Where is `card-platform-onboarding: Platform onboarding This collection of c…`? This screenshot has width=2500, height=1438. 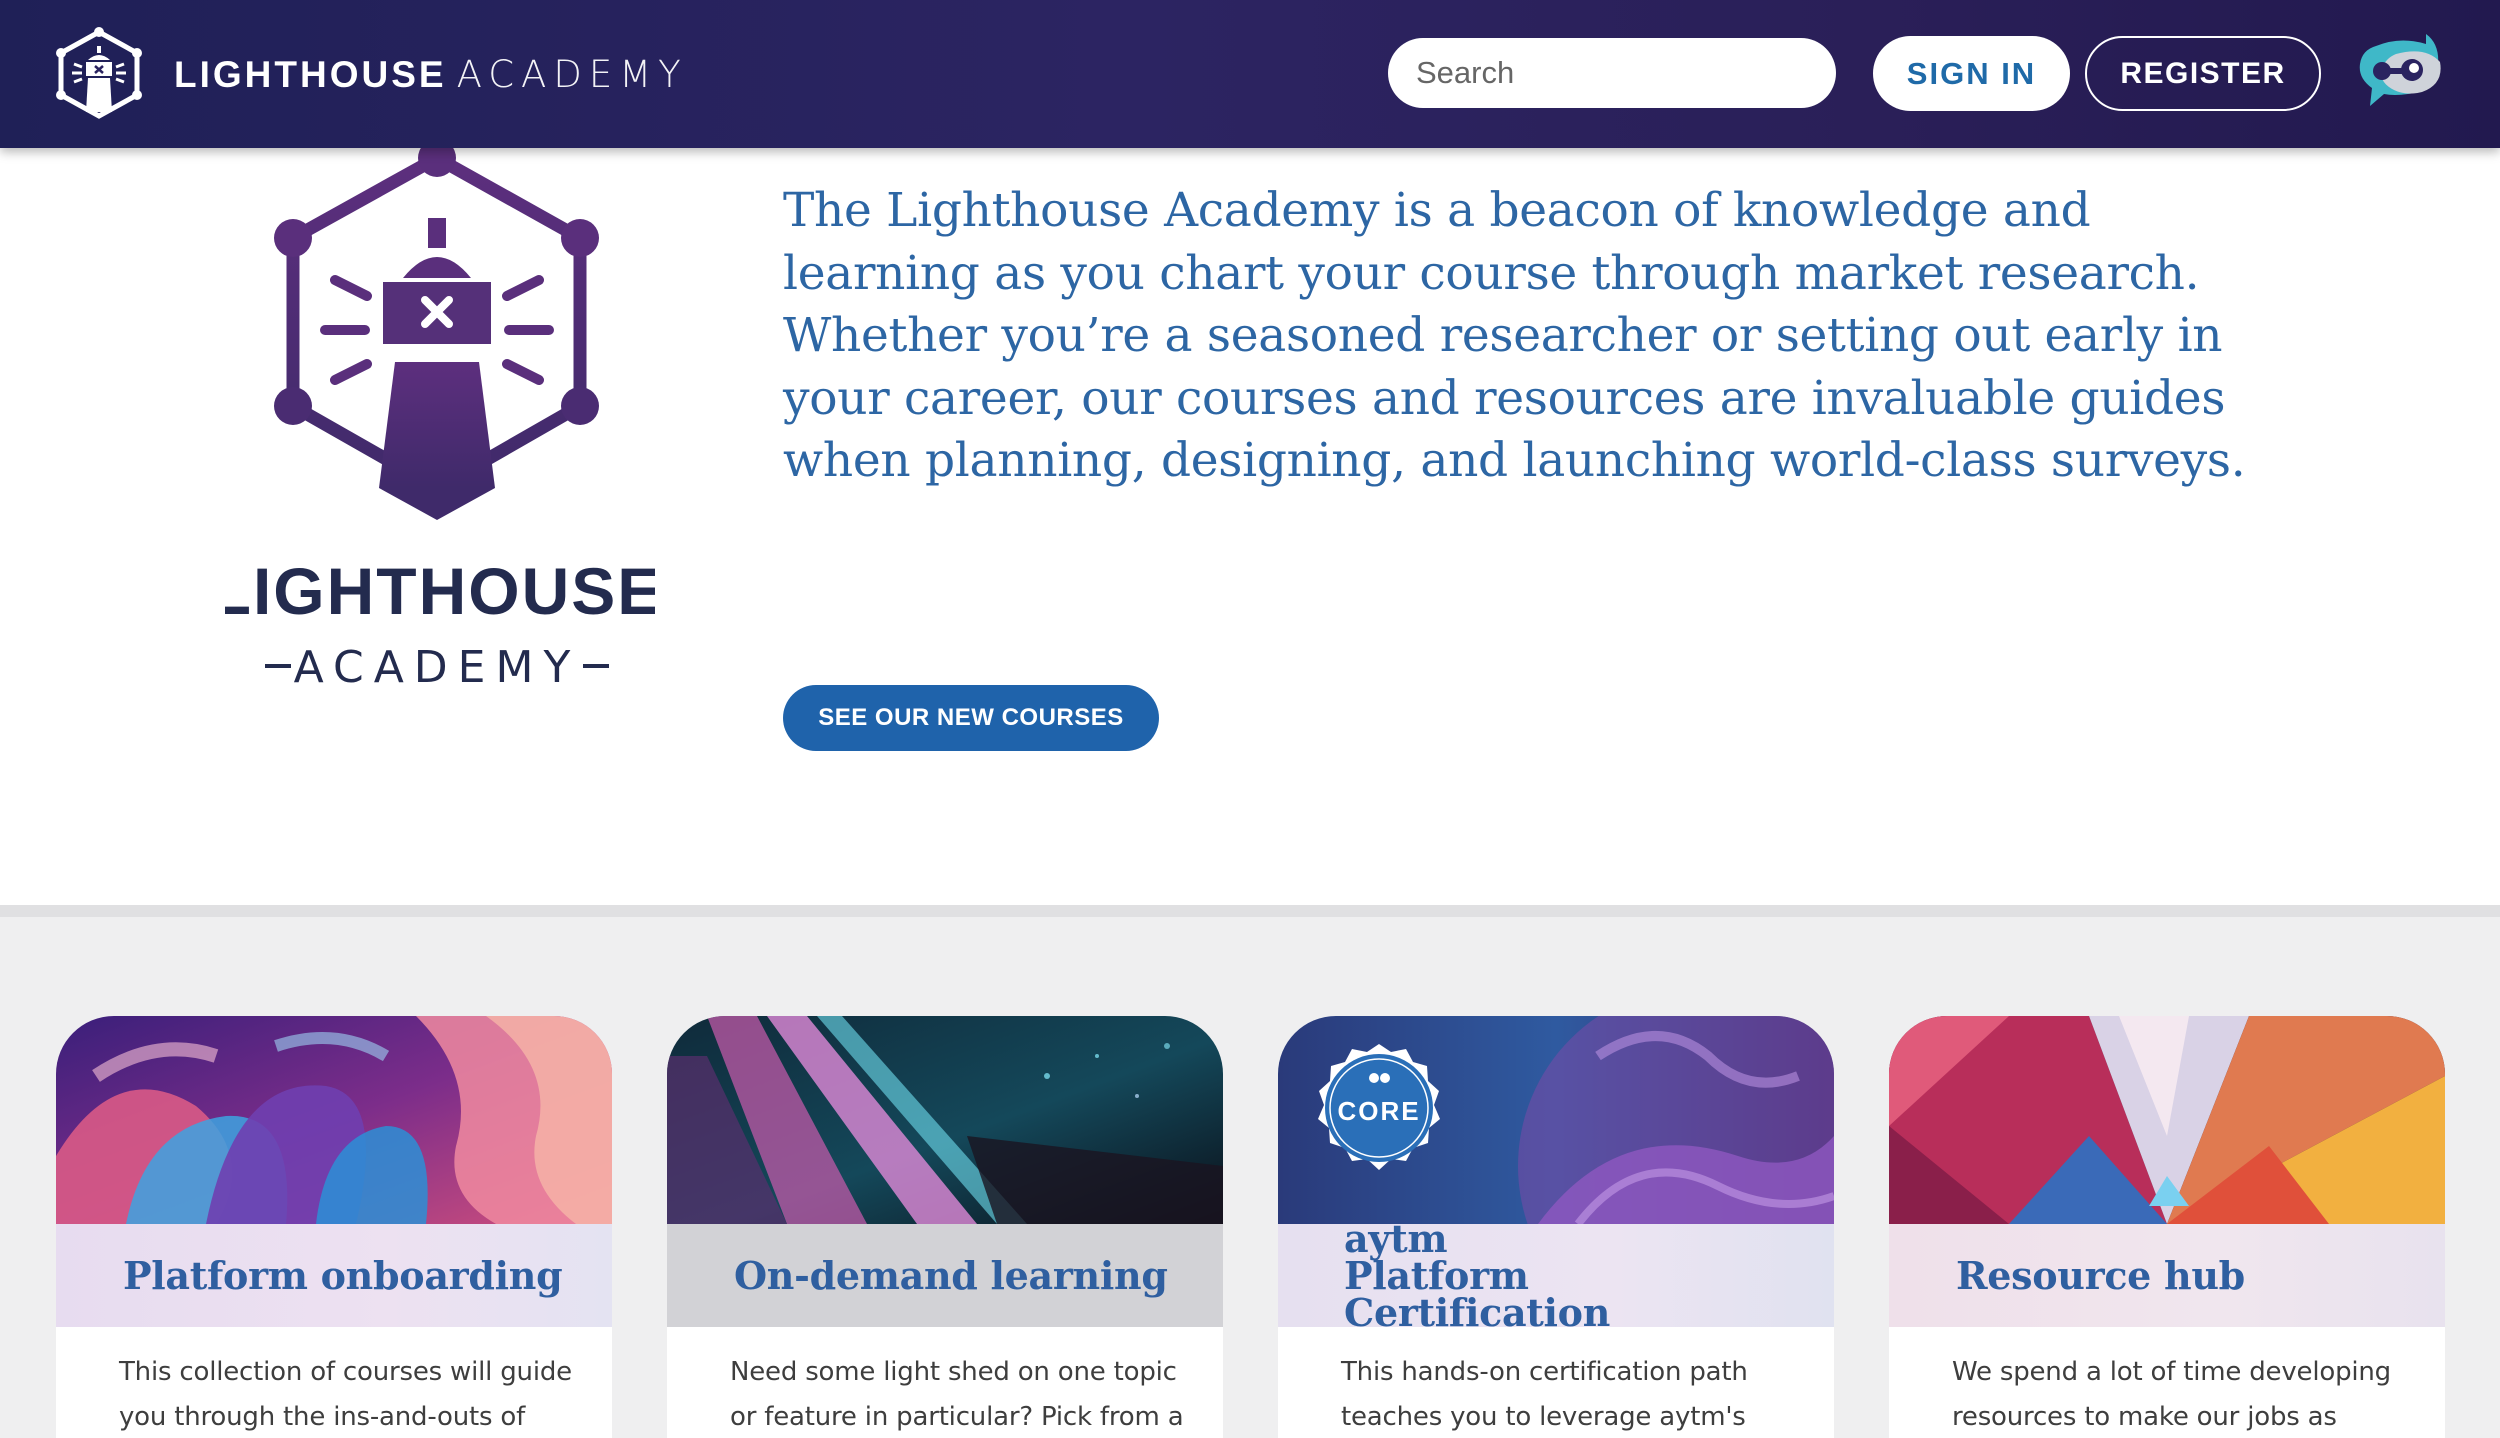 card-platform-onboarding: Platform onboarding This collection of c… is located at coordinates (334, 1227).